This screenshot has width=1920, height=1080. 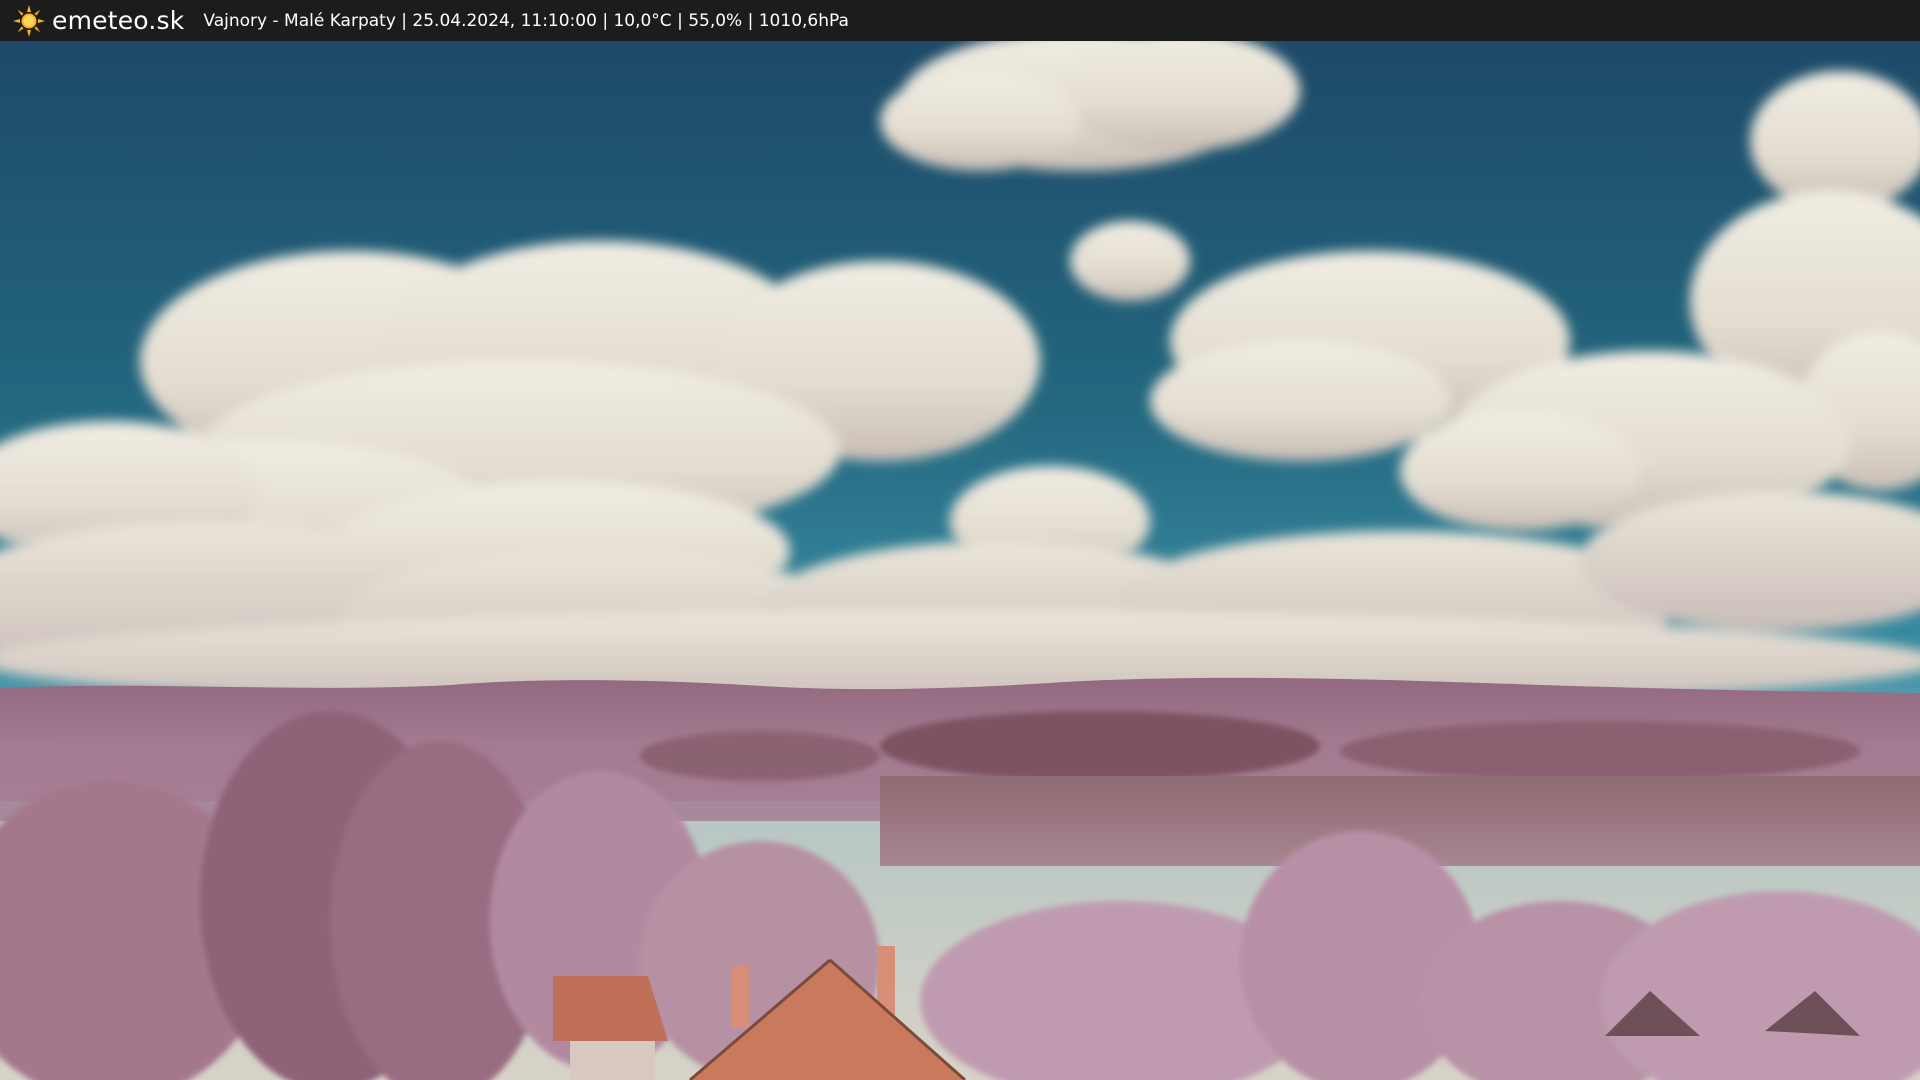 I want to click on sun-icon, so click(x=29, y=20).